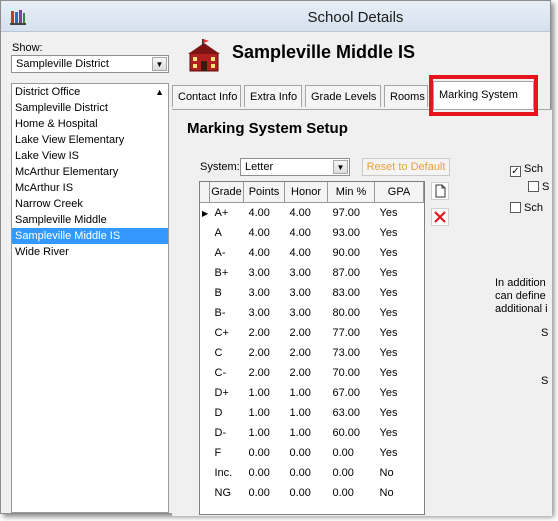 This screenshot has height=521, width=558. I want to click on option-checkbox-3: Sch, so click(526, 208).